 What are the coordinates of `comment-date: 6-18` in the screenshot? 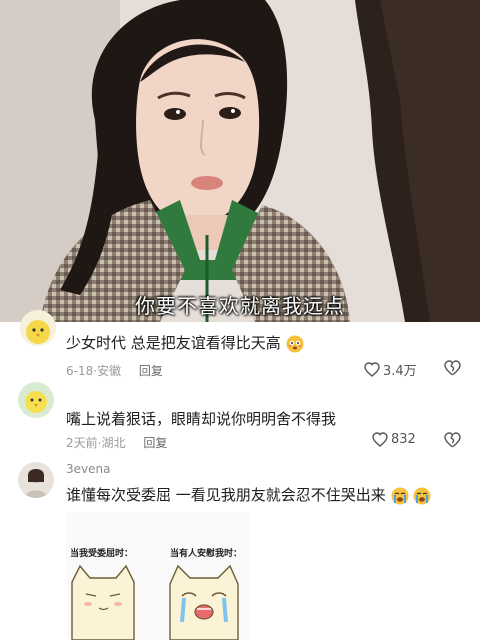 It's located at (80, 371).